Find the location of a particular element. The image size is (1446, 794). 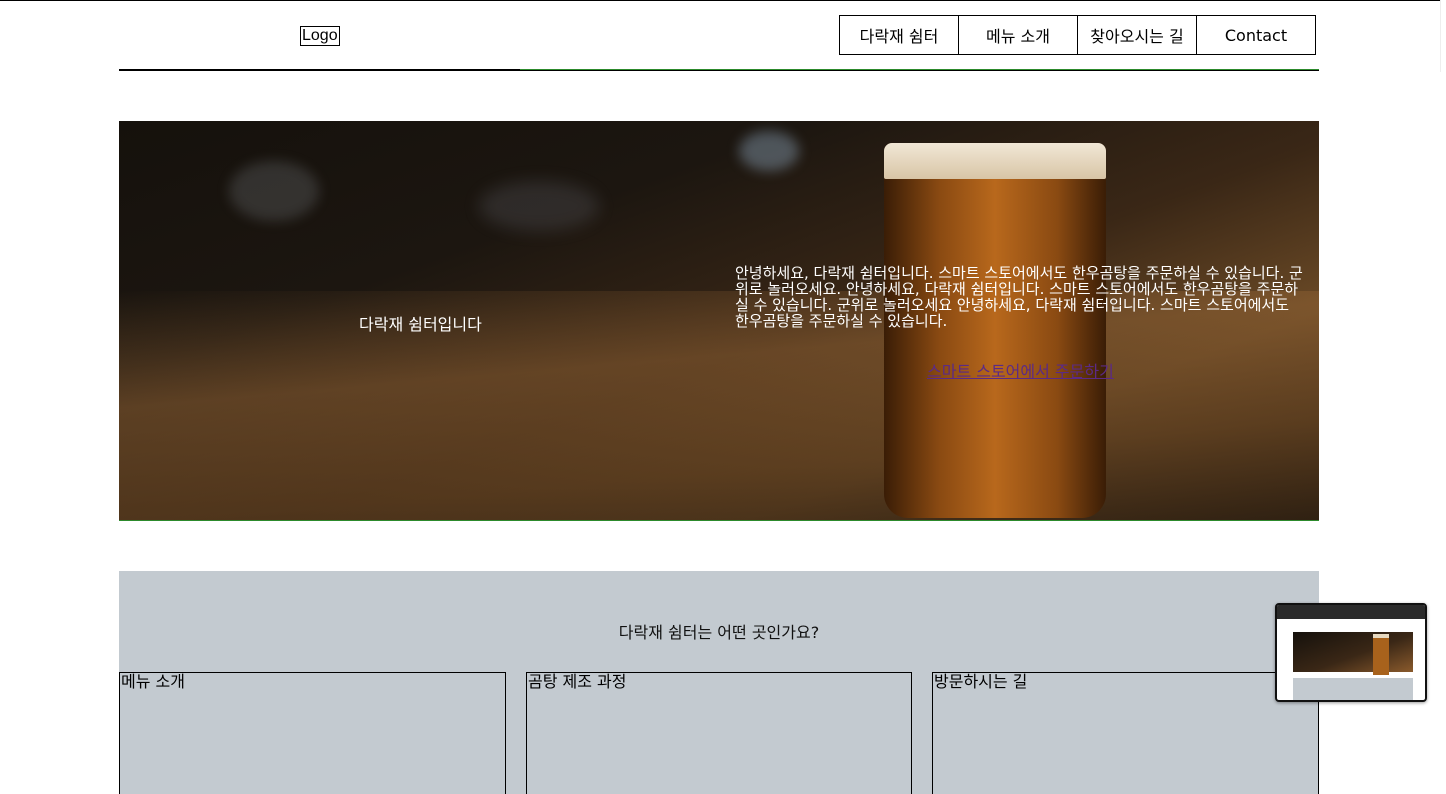

screenshot-preview-thumbnail is located at coordinates (1351, 652).